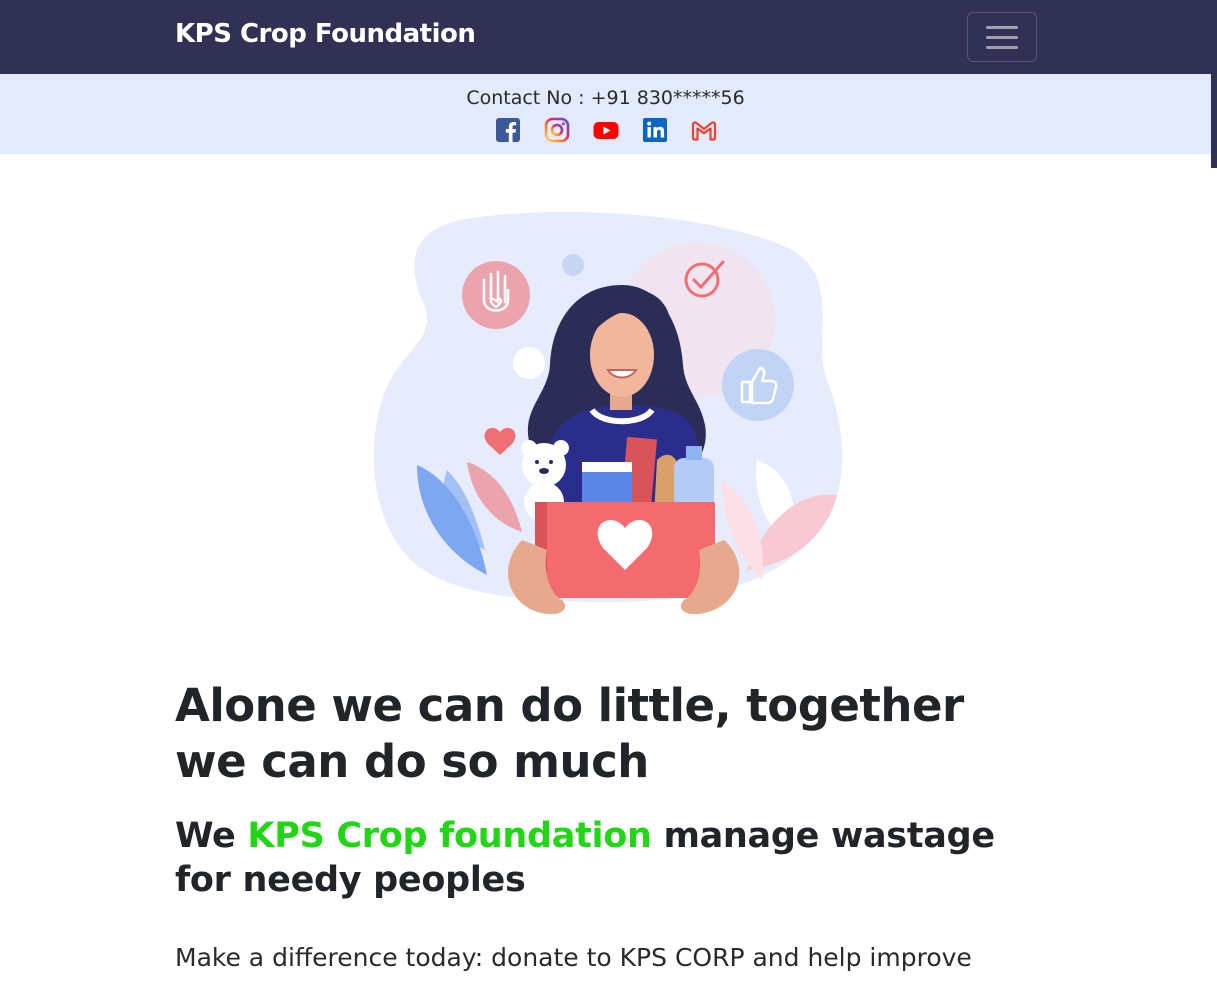  What do you see at coordinates (605, 114) in the screenshot?
I see `contact-bar: Contact No : +91 830*****56` at bounding box center [605, 114].